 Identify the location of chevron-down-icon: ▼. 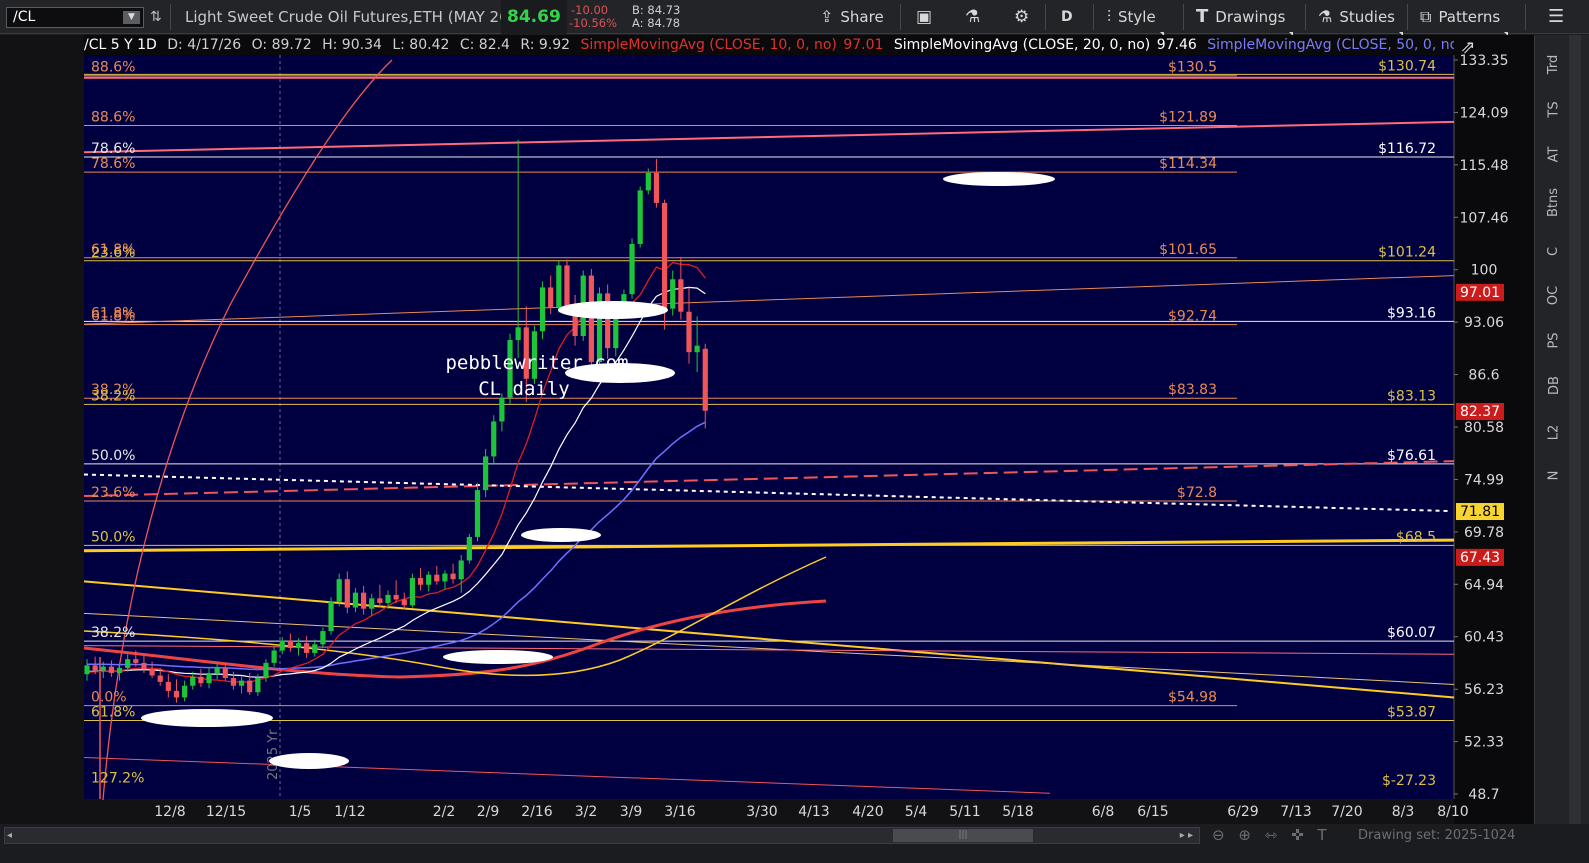
(131, 17).